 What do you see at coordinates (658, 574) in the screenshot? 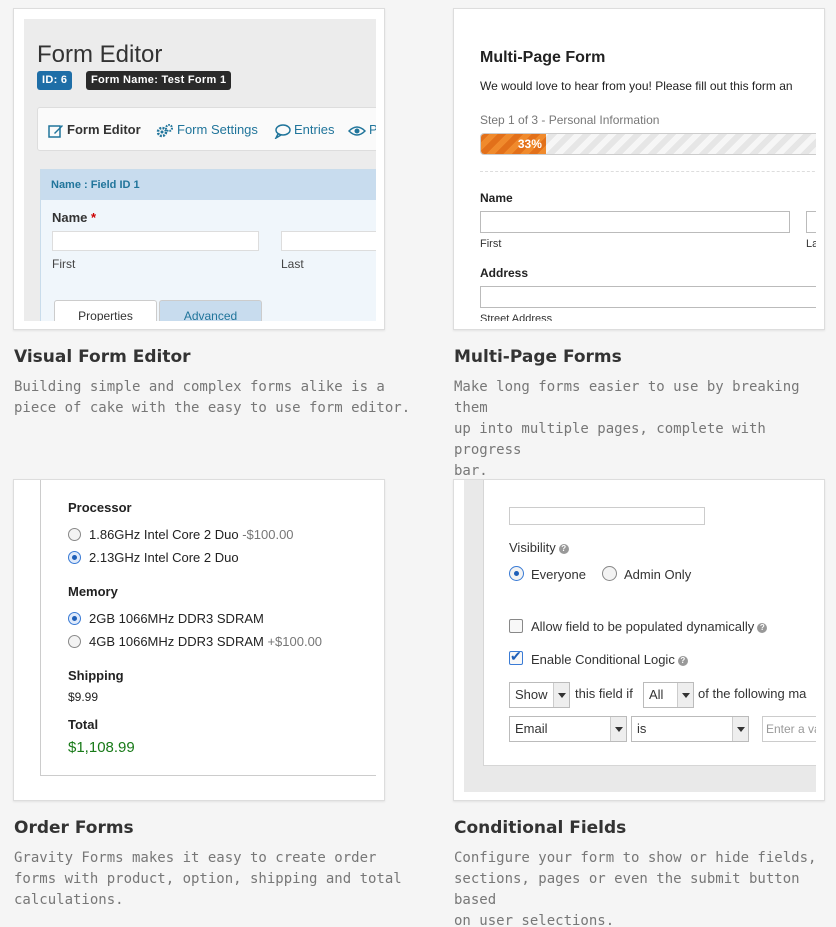
I see `visibility-admin-label: Admin Only` at bounding box center [658, 574].